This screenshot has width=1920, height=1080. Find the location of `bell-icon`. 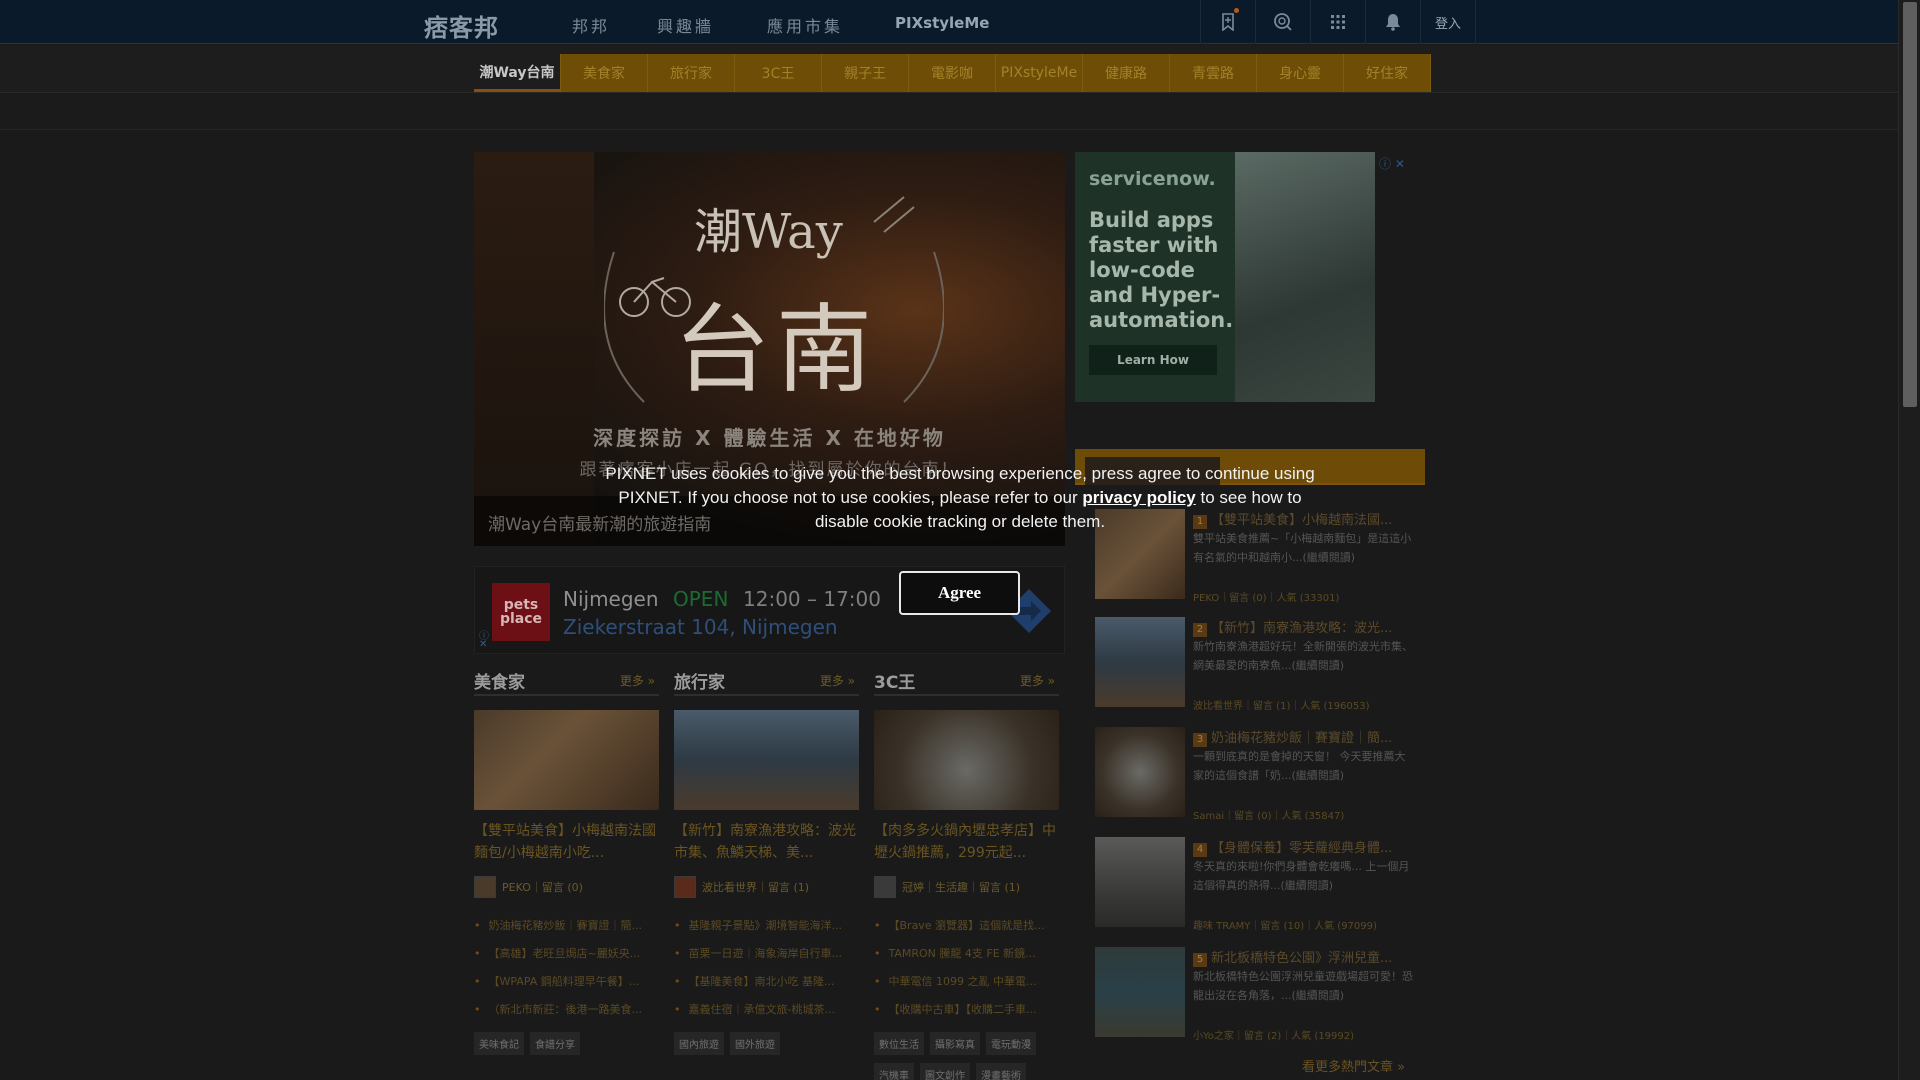

bell-icon is located at coordinates (1392, 22).